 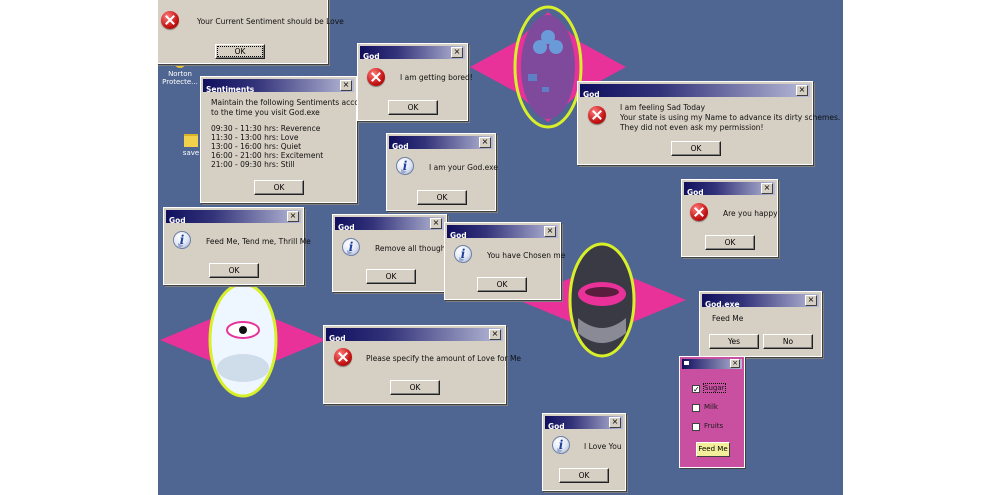 I want to click on dialog-message: Please specify the amount of Love for Me, so click(x=444, y=358).